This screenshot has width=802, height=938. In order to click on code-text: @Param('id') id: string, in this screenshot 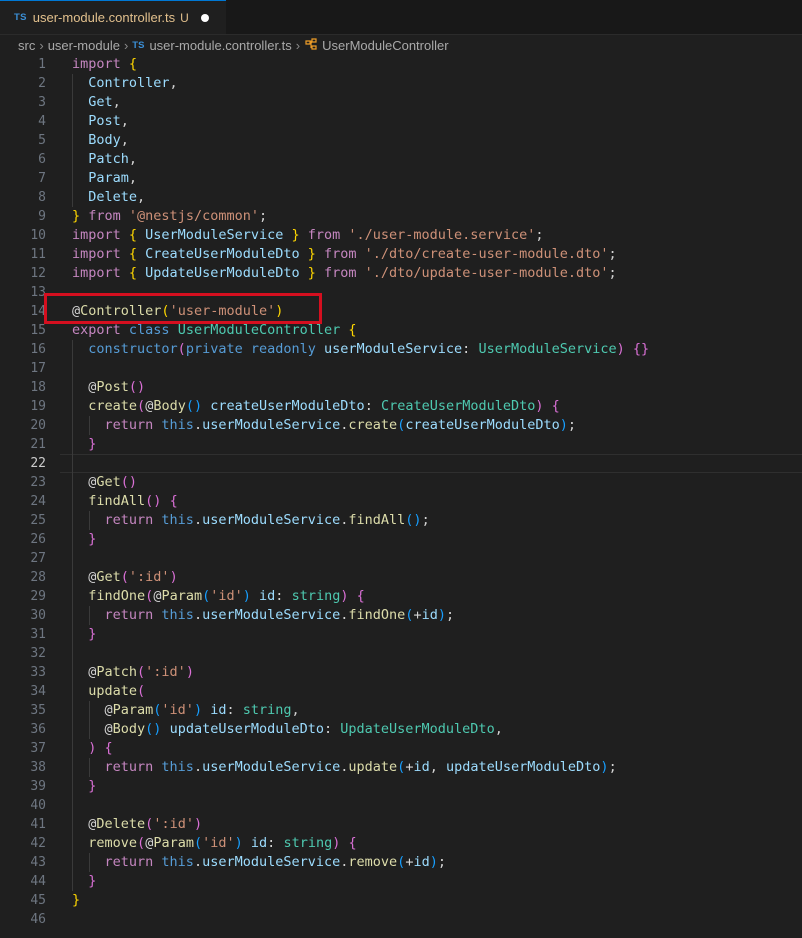, I will do `click(186, 710)`.